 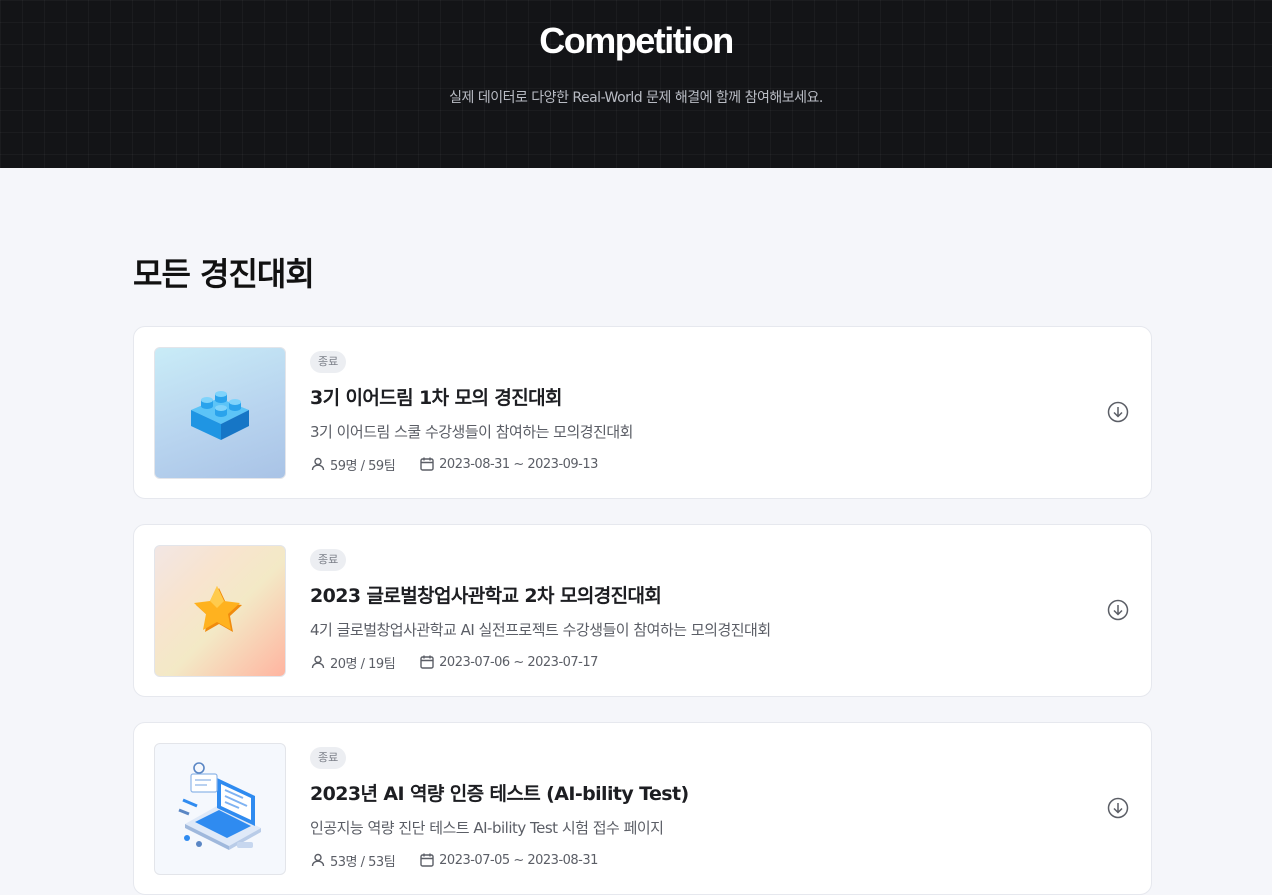 I want to click on hero-subtitle: 실제 데이터로 다양한 Real-World 문제 해결에 함께 참여해보세요., so click(x=636, y=98).